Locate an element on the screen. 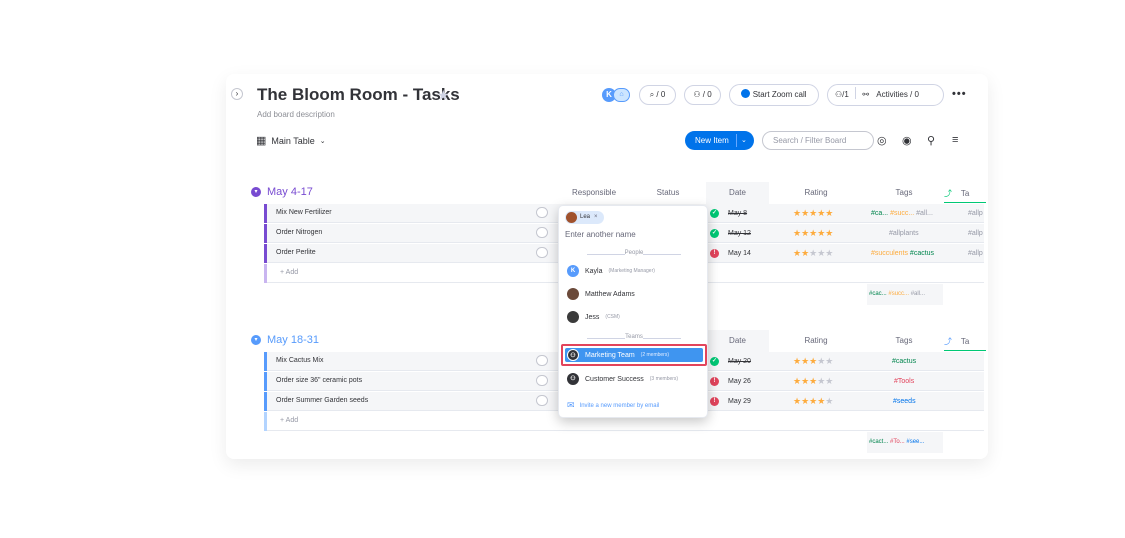 The width and height of the screenshot is (1125, 538). avatar is located at coordinates (571, 217).